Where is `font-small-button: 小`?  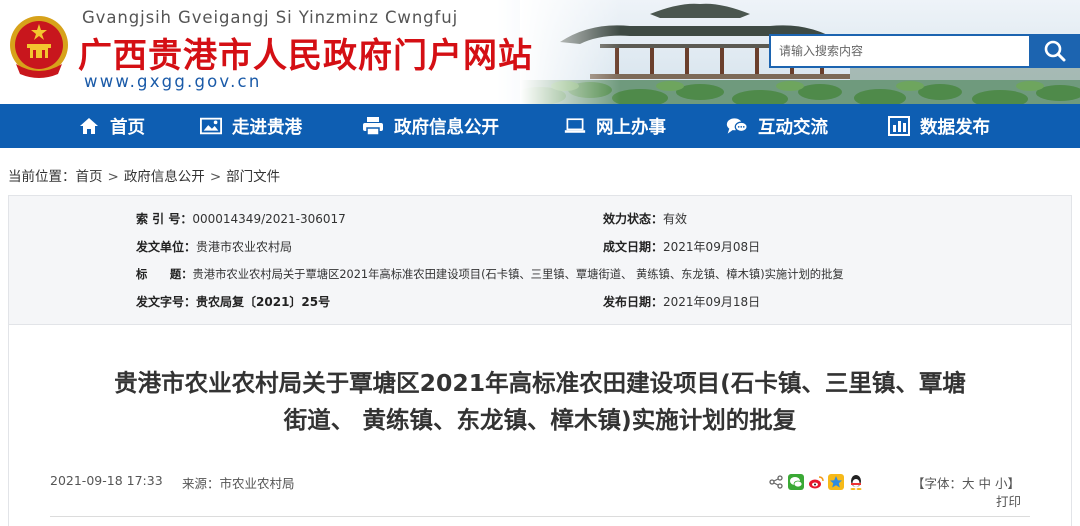
font-small-button: 小 is located at coordinates (1001, 483).